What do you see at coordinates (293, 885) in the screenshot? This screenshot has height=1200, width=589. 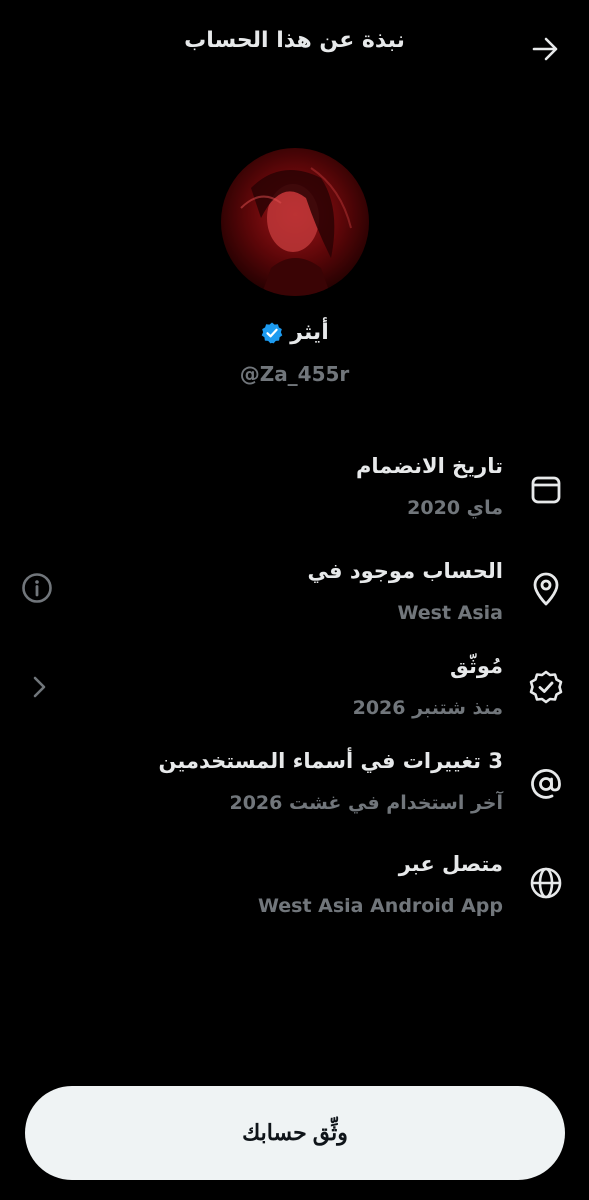 I see `info-item-connected-via: متصل عبر West Asia Android App` at bounding box center [293, 885].